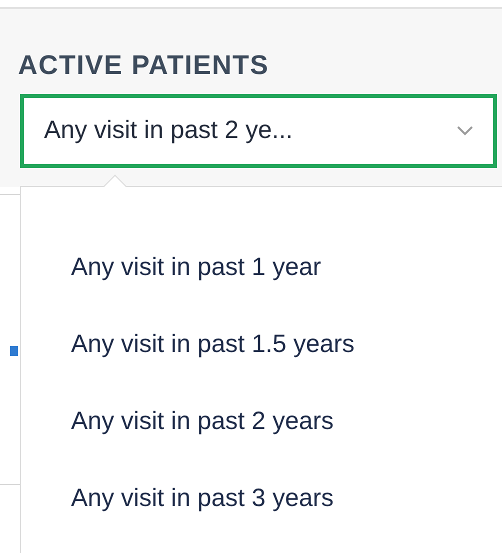  What do you see at coordinates (286, 421) in the screenshot?
I see `dropdown-option: Any visit in past 2 years` at bounding box center [286, 421].